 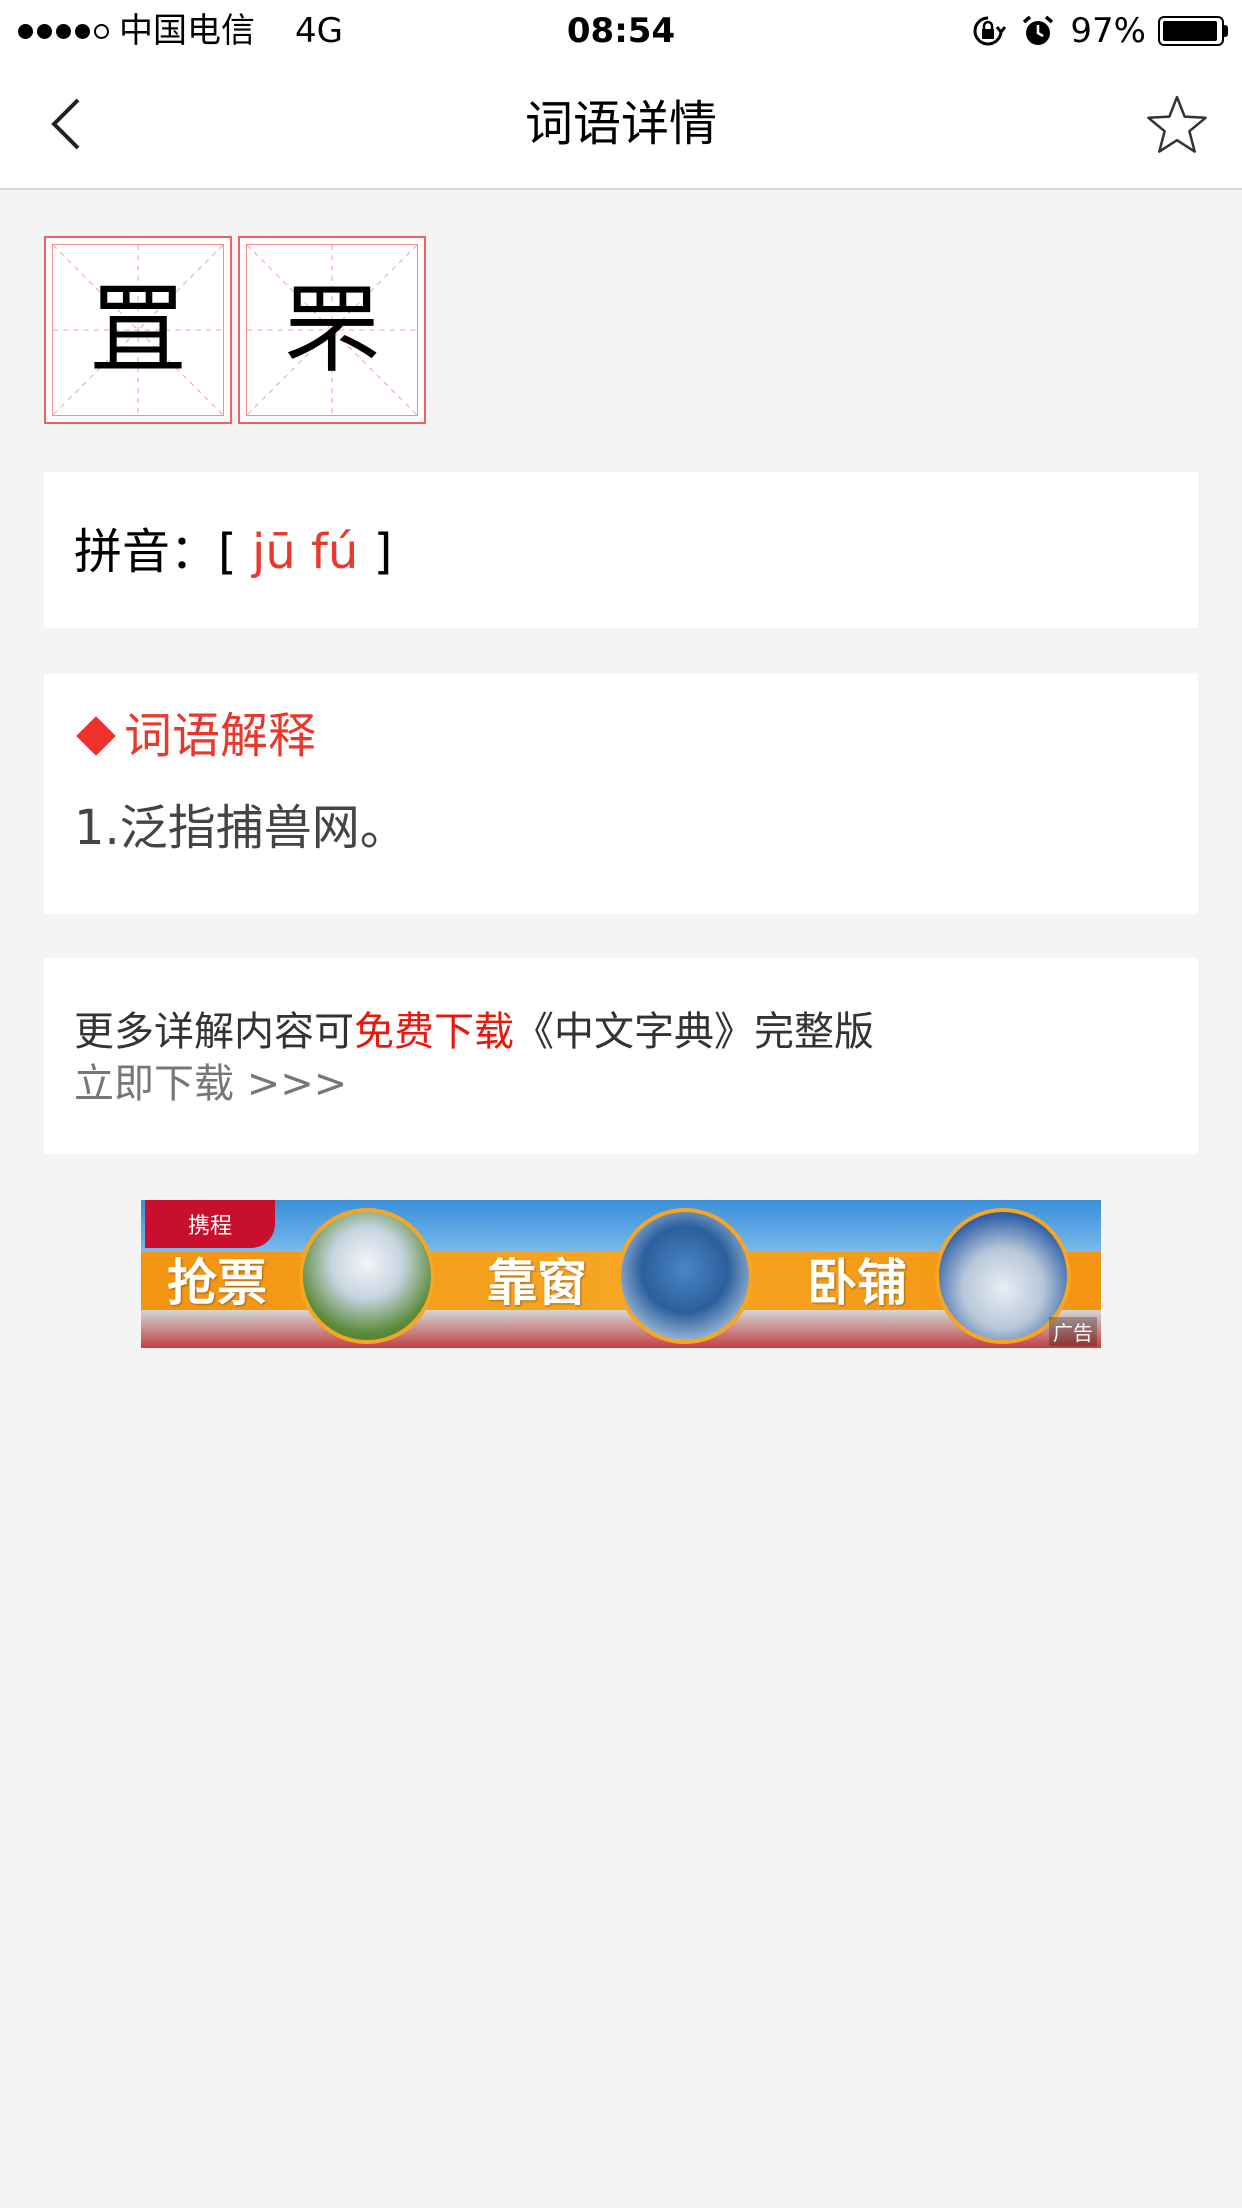 What do you see at coordinates (694, 1032) in the screenshot?
I see `download-suffix: 《中文字典》完整版` at bounding box center [694, 1032].